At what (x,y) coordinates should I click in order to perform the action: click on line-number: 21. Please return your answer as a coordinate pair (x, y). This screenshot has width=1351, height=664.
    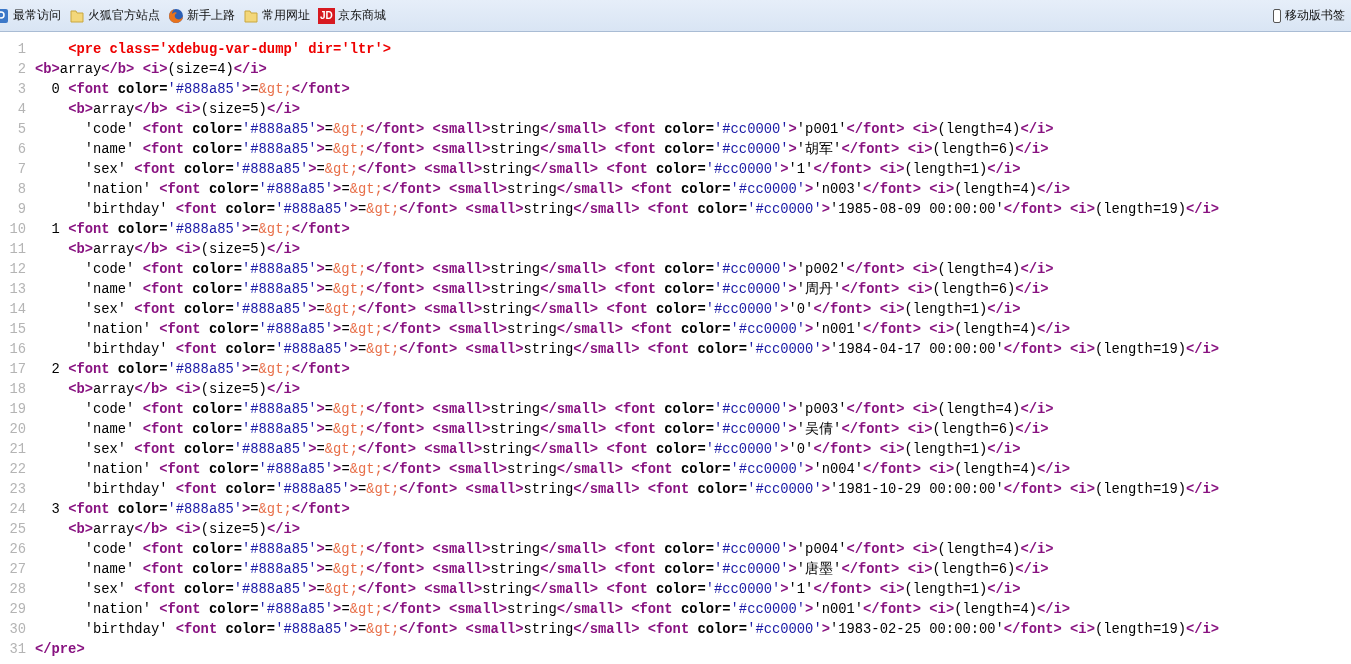
    Looking at the image, I should click on (17, 450).